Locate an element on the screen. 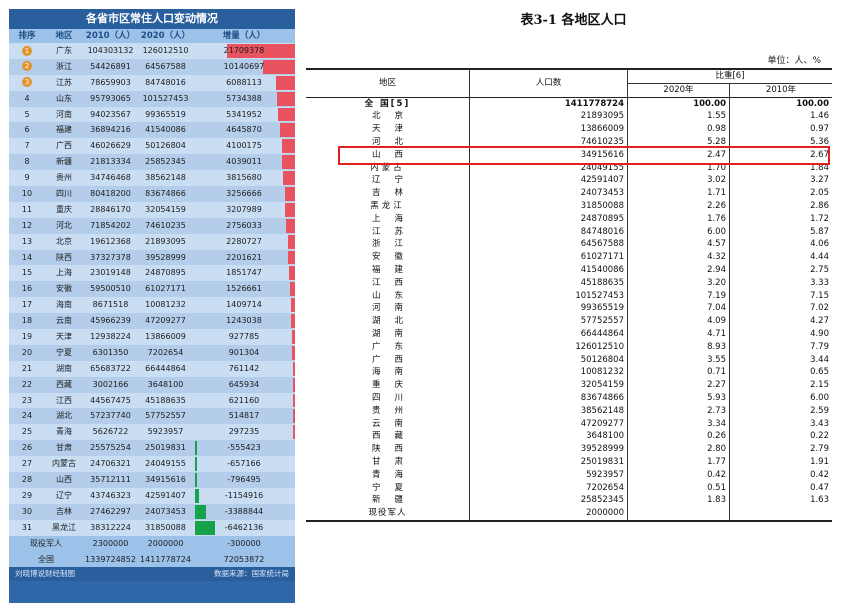 The image size is (844, 613). region-share-2020: 6.00 is located at coordinates (678, 232).